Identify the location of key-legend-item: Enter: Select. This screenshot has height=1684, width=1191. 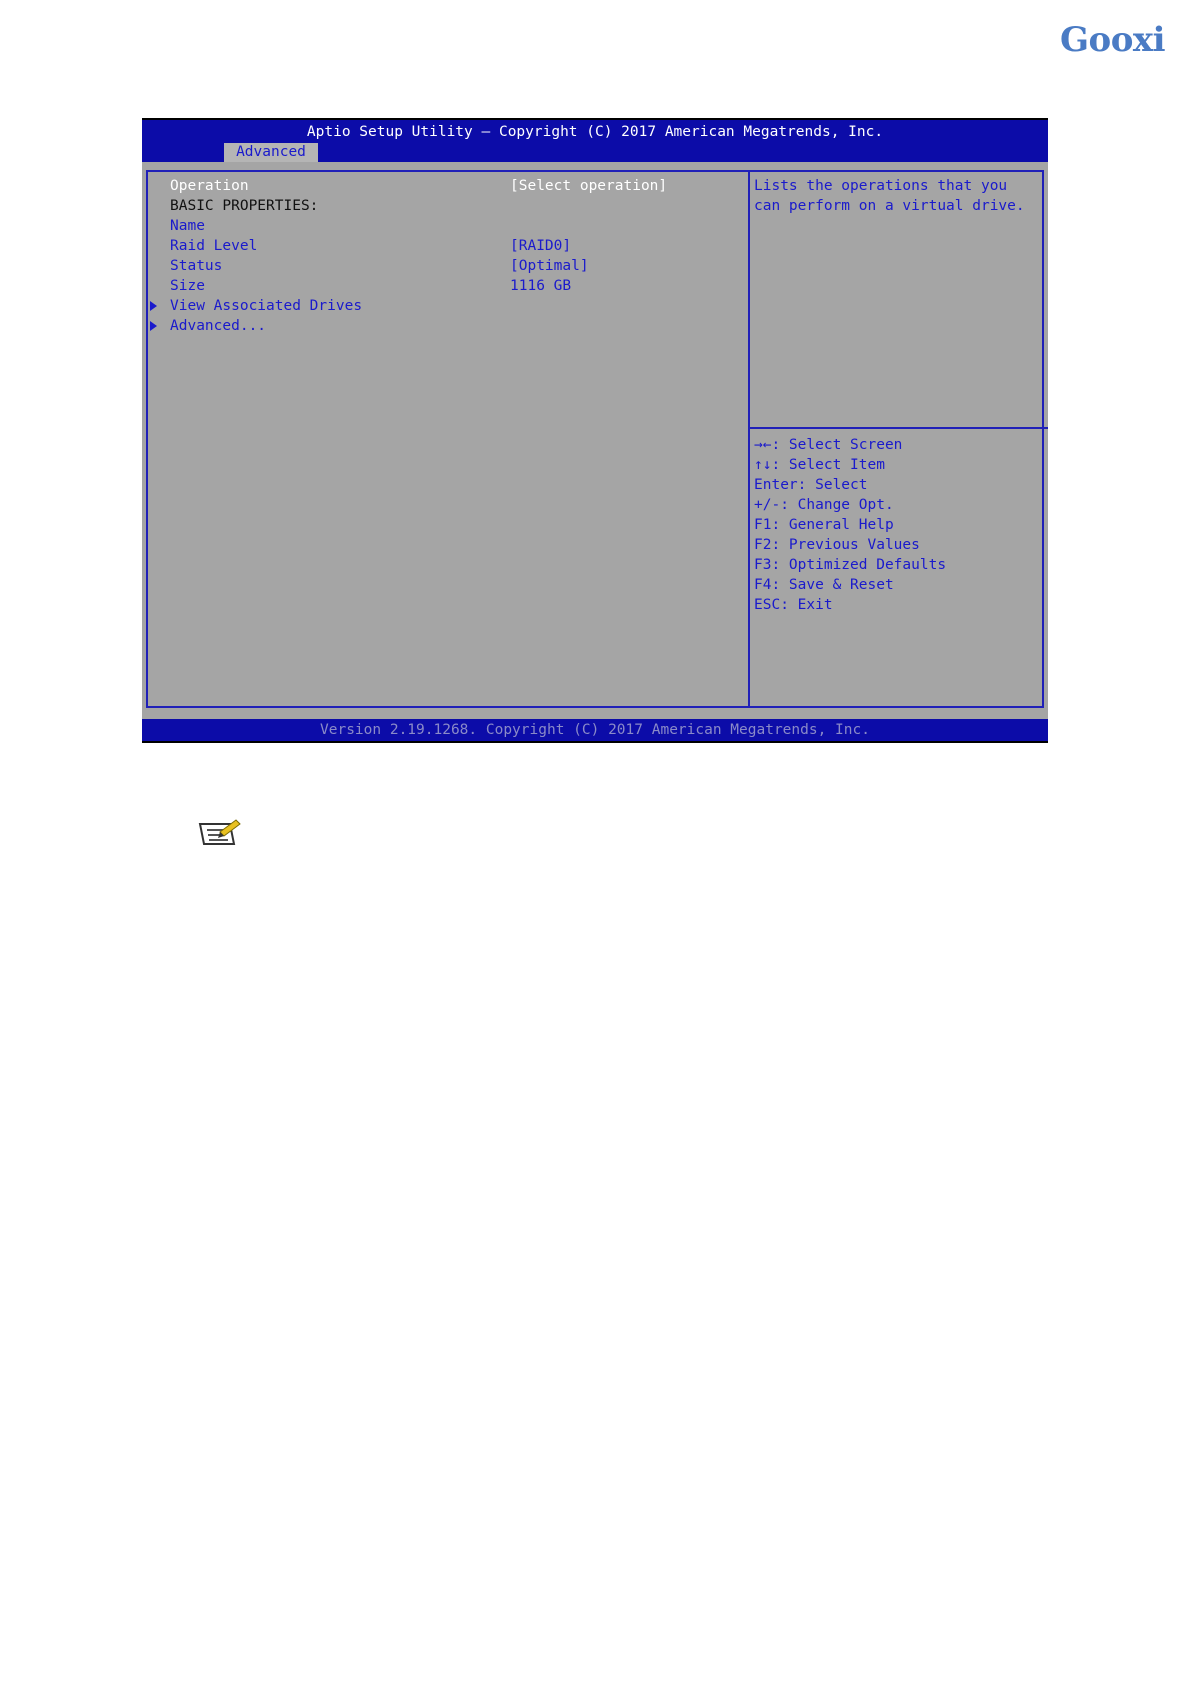
(811, 485).